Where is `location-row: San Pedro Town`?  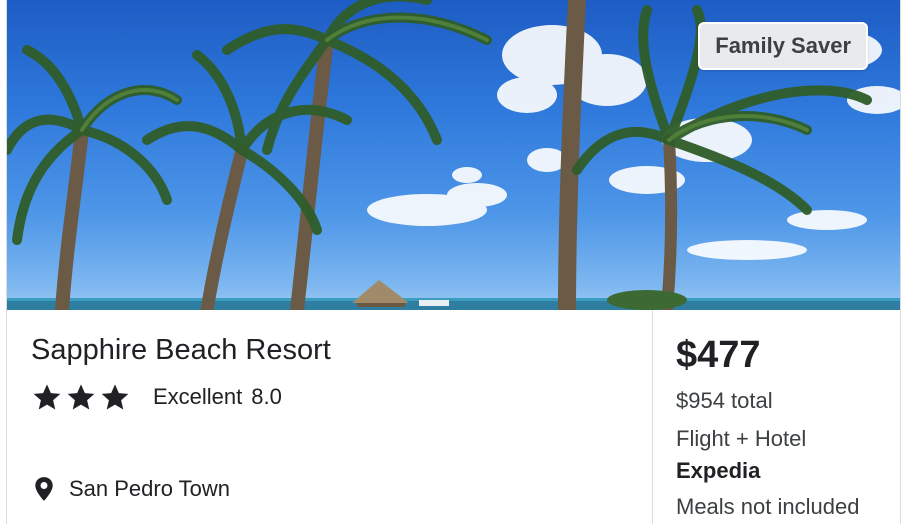 location-row: San Pedro Town is located at coordinates (131, 489).